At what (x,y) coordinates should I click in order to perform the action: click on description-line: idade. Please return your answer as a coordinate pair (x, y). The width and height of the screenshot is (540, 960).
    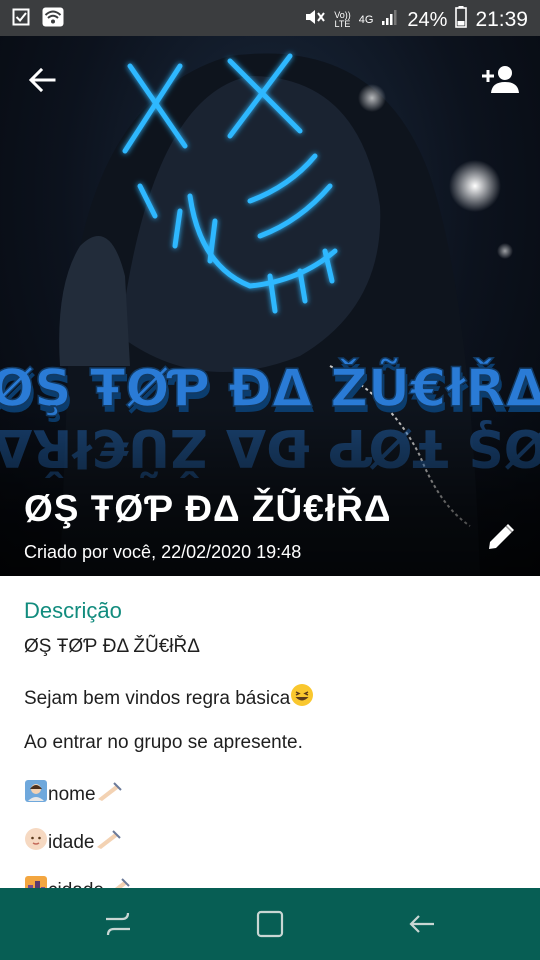
    Looking at the image, I should click on (269, 851).